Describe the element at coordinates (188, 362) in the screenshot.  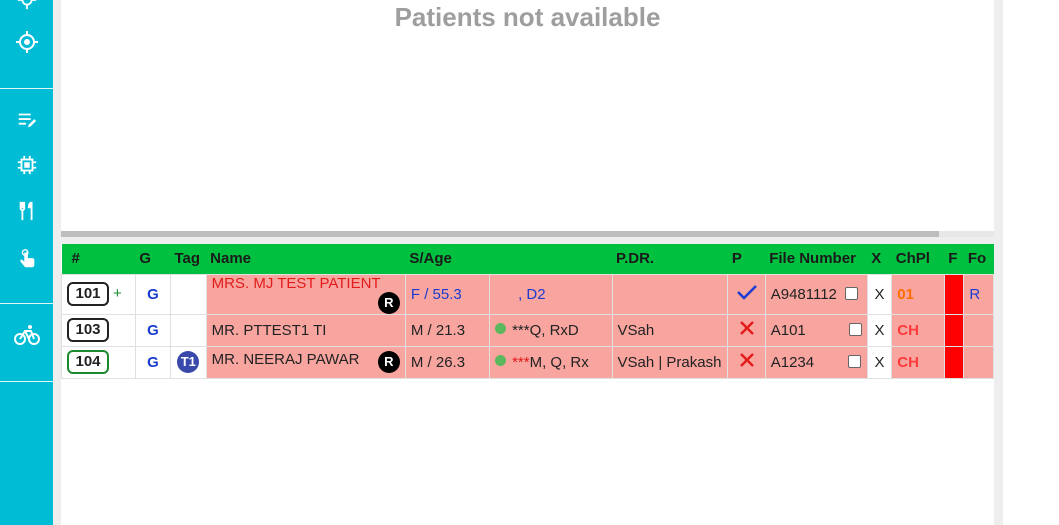
I see `tag-badge: T1` at that location.